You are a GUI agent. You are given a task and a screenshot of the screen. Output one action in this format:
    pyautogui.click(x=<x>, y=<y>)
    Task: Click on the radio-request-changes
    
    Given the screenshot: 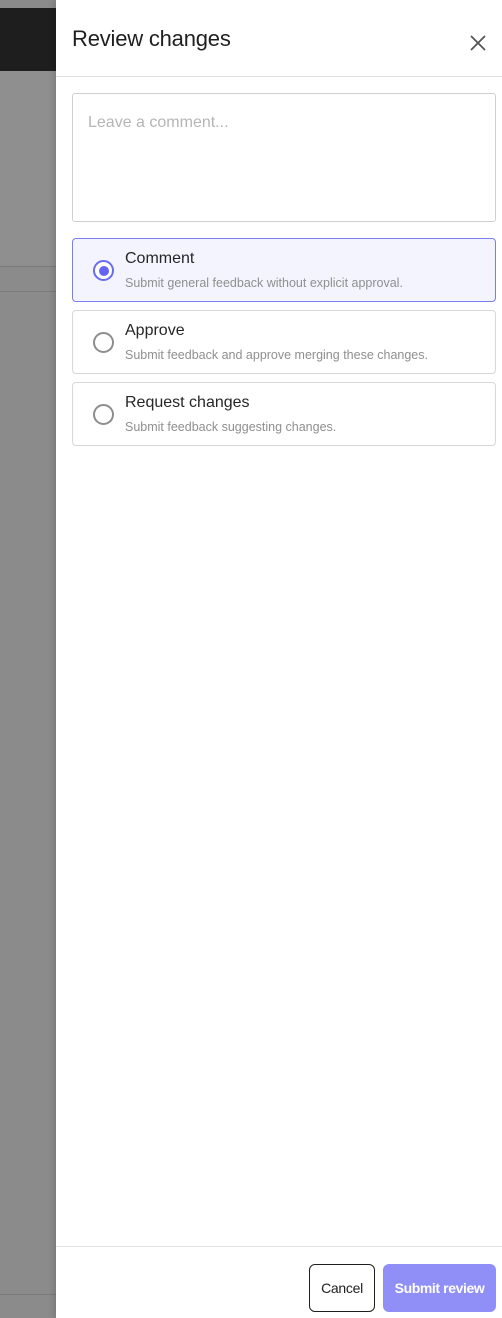 What is the action you would take?
    pyautogui.click(x=103, y=414)
    